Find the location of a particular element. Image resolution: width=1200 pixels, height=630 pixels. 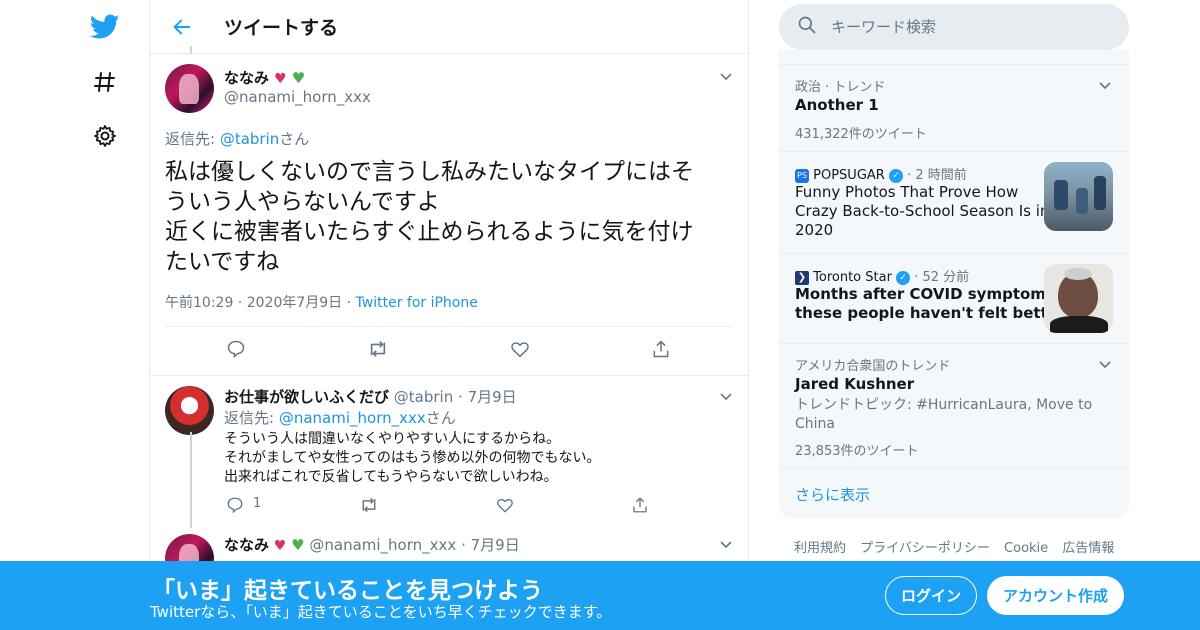

search-bar is located at coordinates (954, 27).